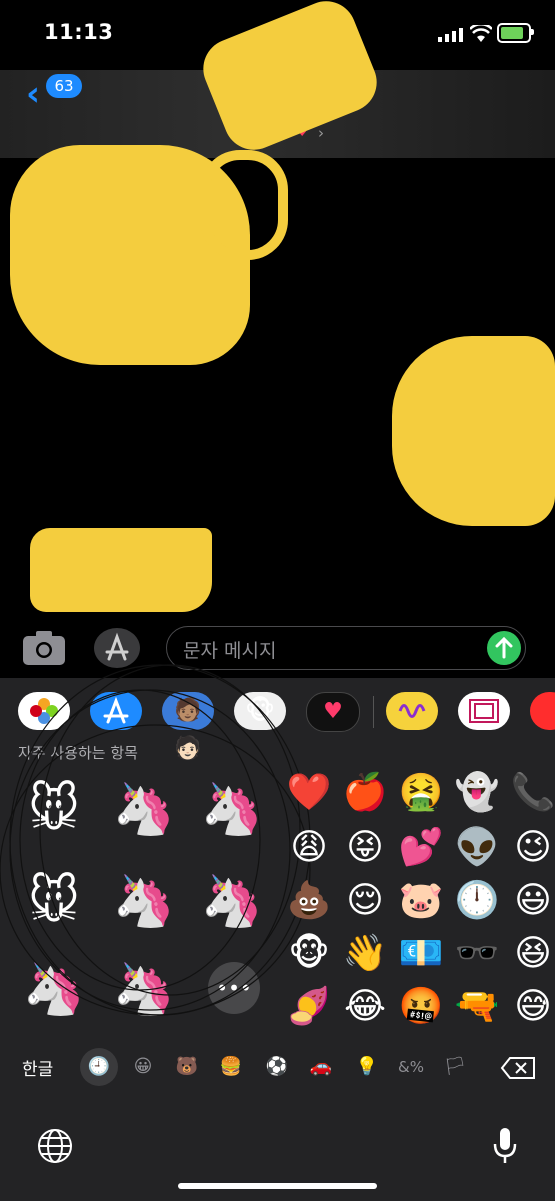  What do you see at coordinates (37, 1067) in the screenshot?
I see `hangul-keyboard-key: 한글` at bounding box center [37, 1067].